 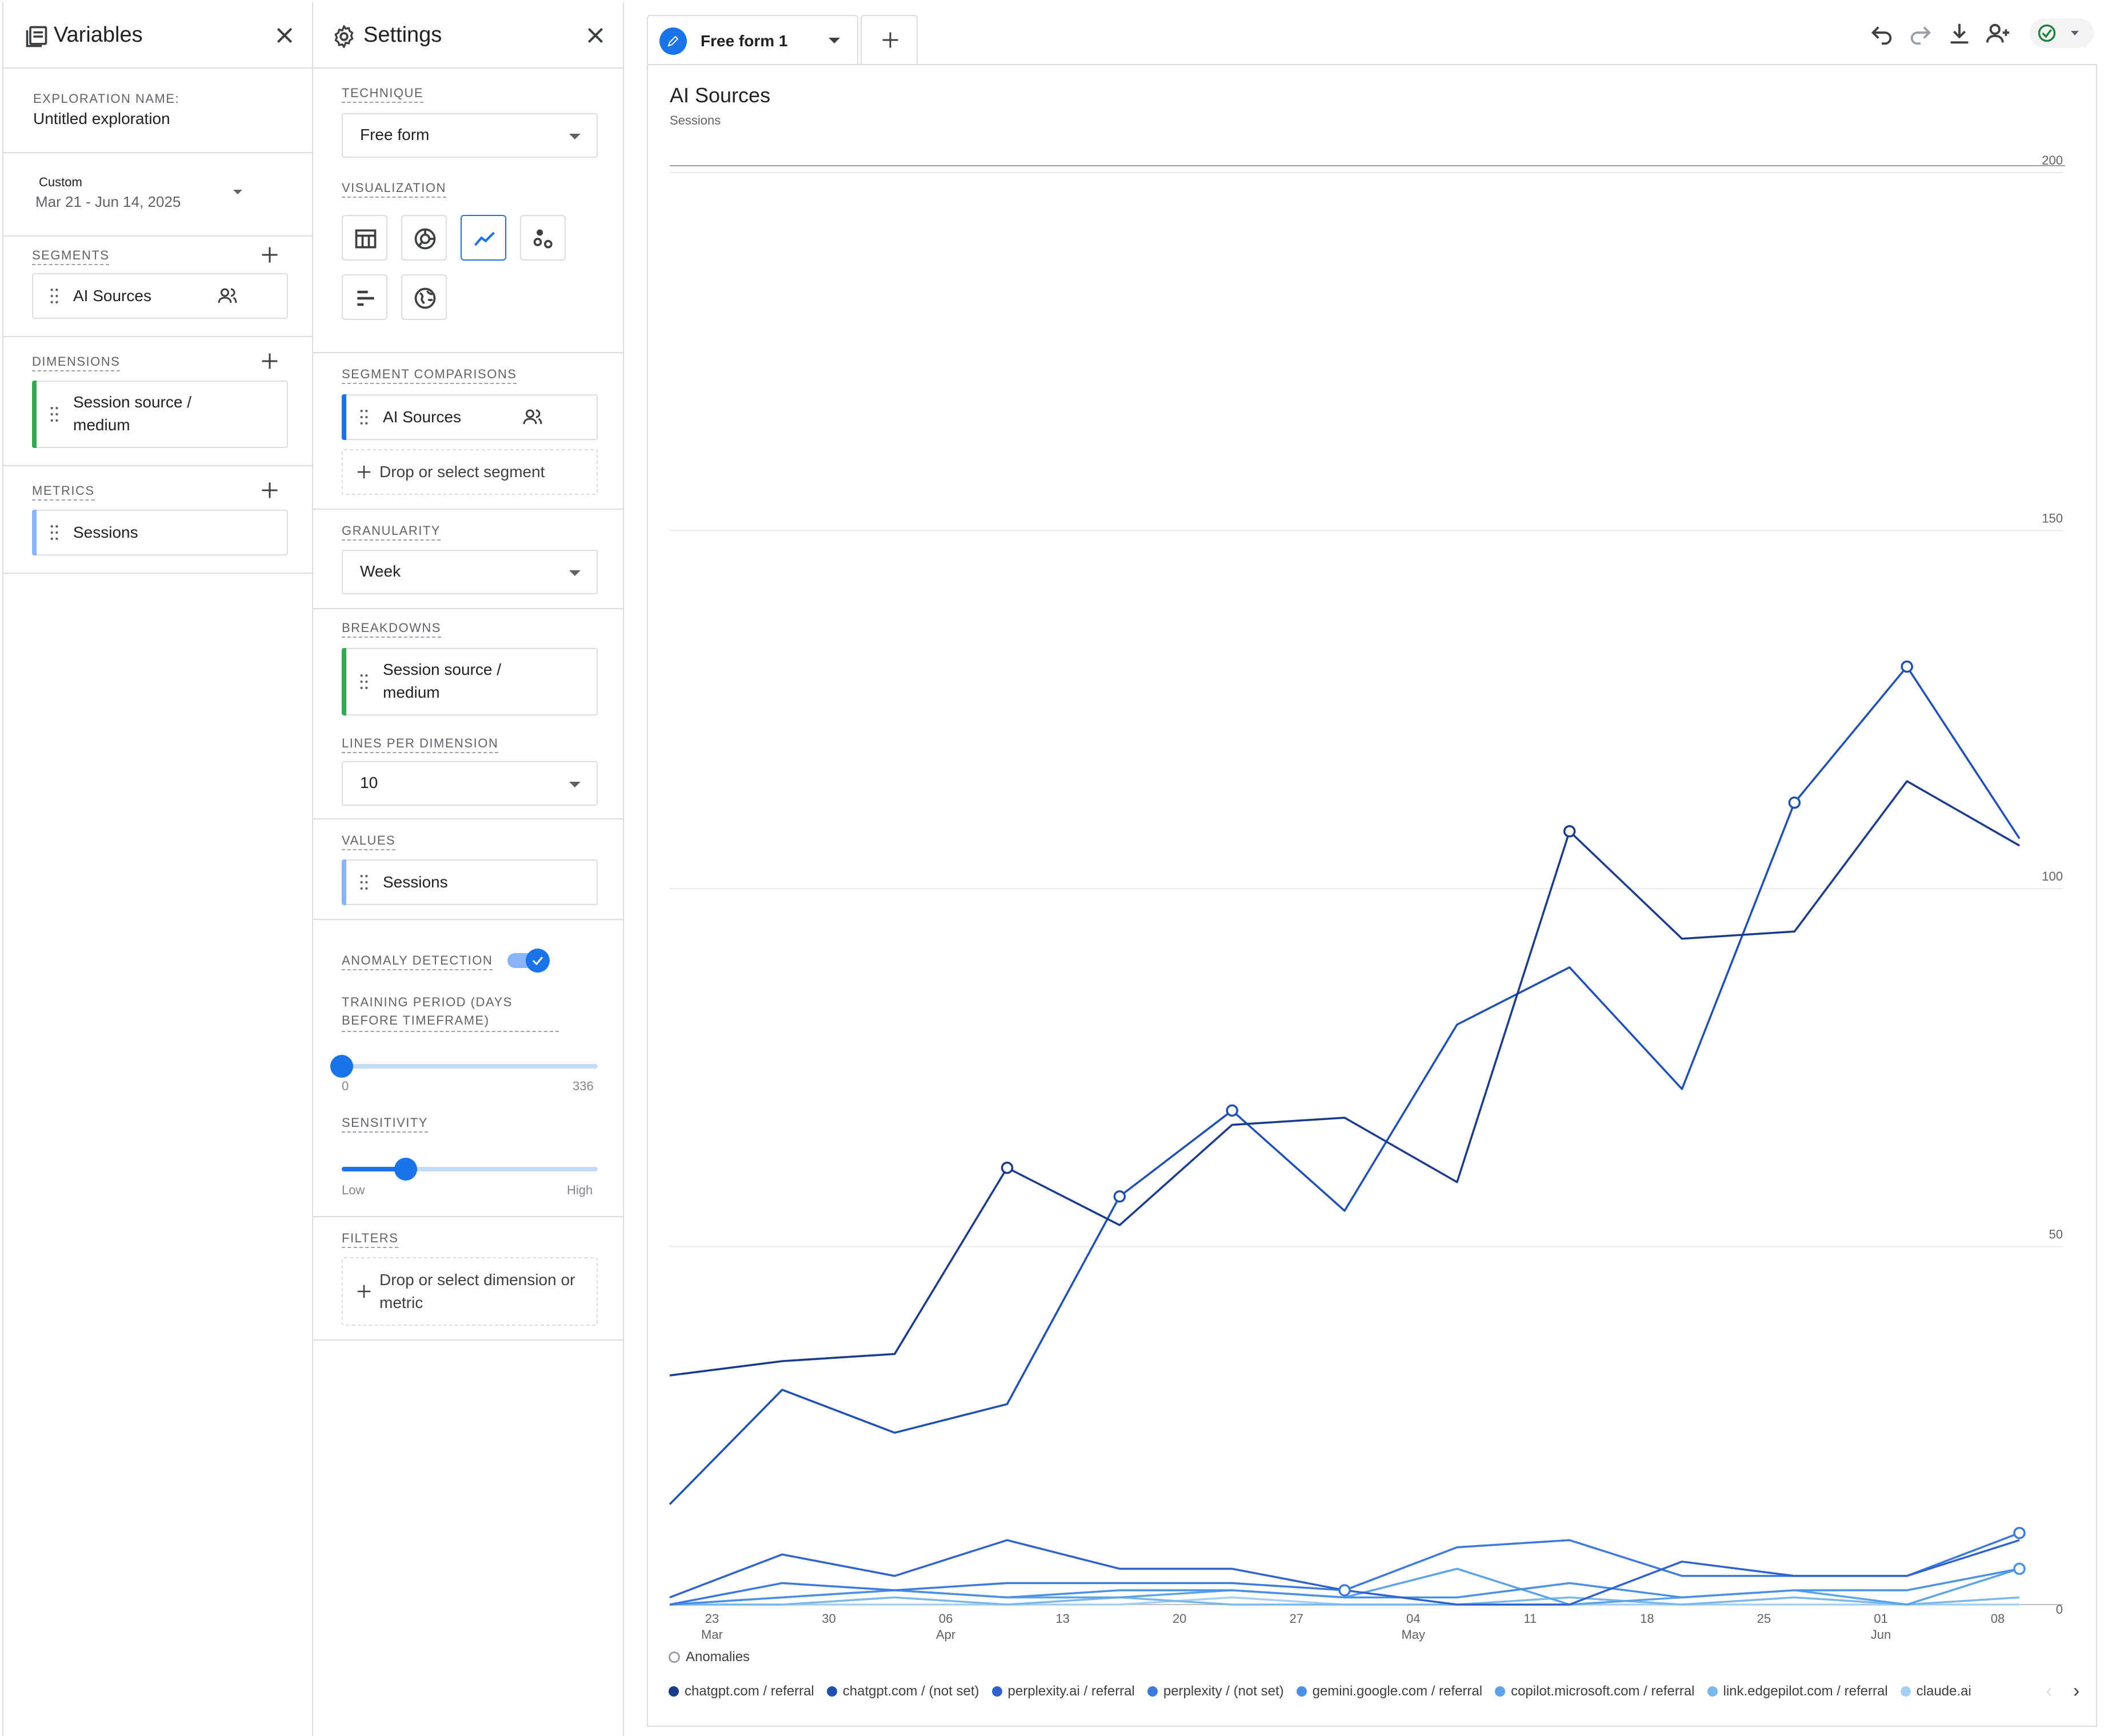 I want to click on x-tick-label: 25, so click(x=1764, y=1618).